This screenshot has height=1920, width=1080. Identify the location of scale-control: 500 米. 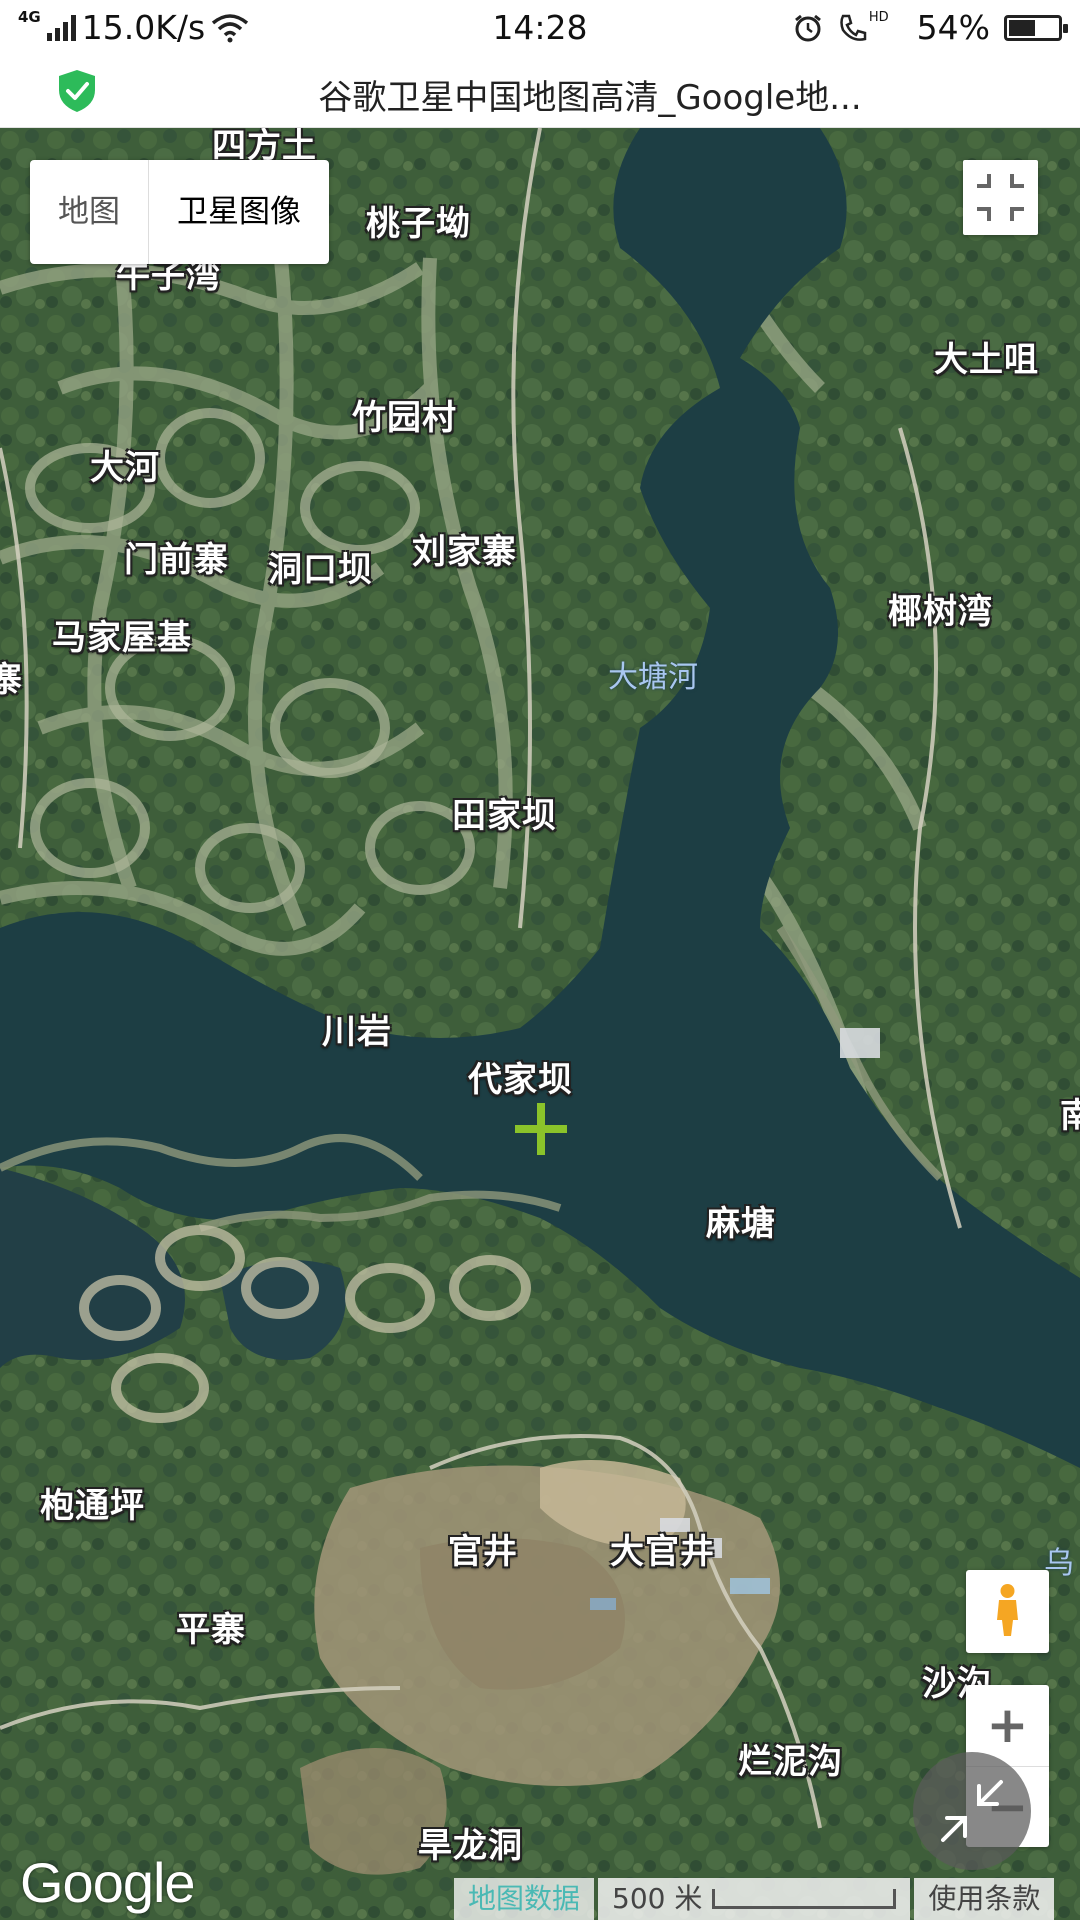
(754, 1899).